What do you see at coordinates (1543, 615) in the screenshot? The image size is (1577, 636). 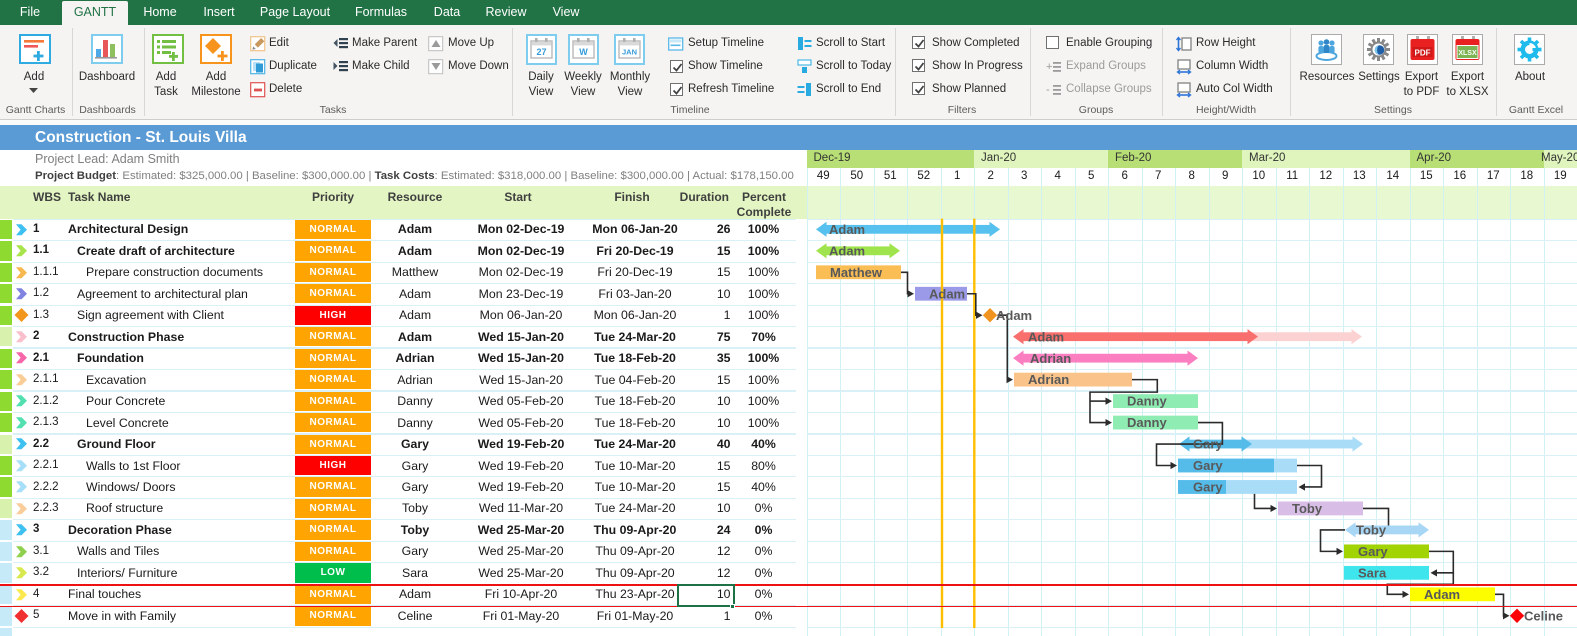 I see `svg-text: Celine` at bounding box center [1543, 615].